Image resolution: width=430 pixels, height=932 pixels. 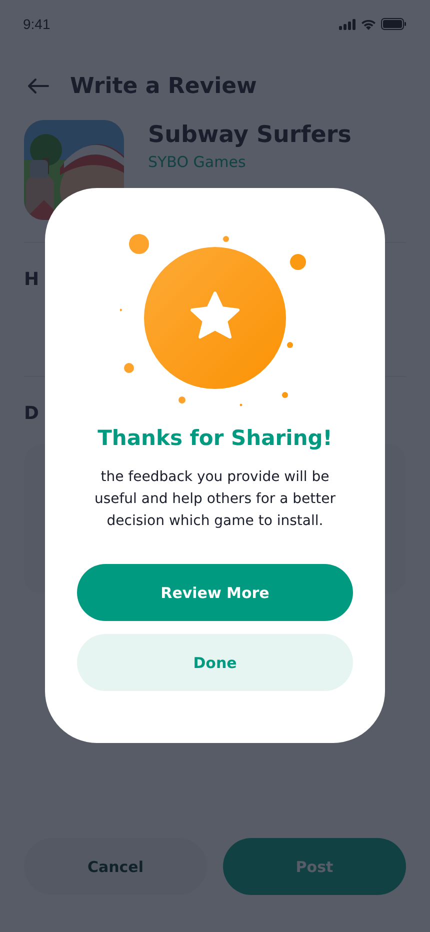 I want to click on status-time: 9:41, so click(x=36, y=24).